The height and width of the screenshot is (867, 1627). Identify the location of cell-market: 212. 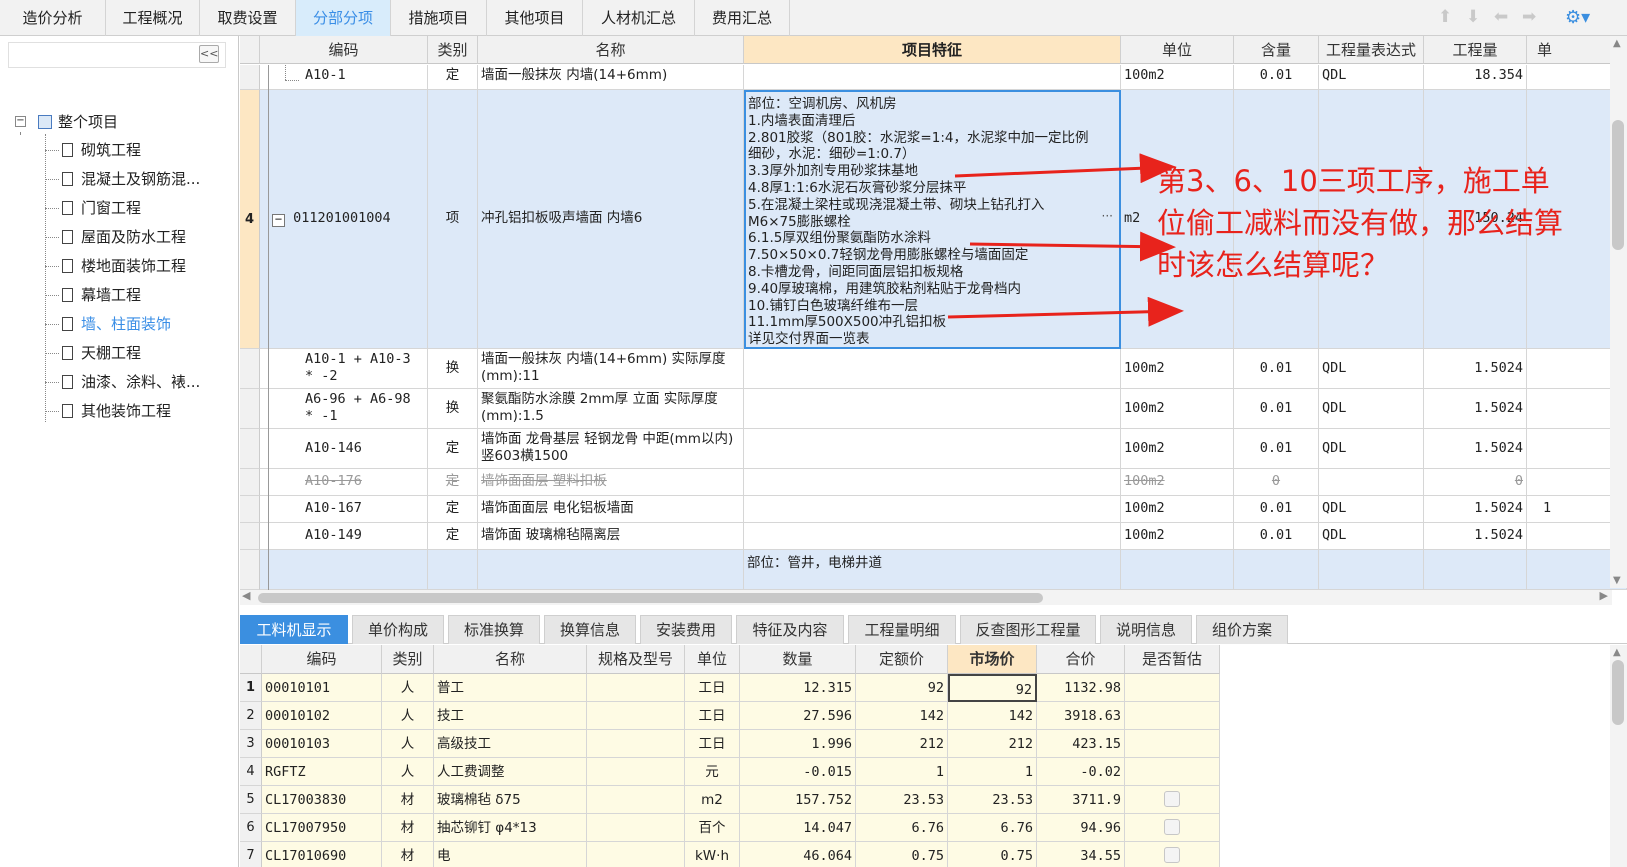
(992, 744).